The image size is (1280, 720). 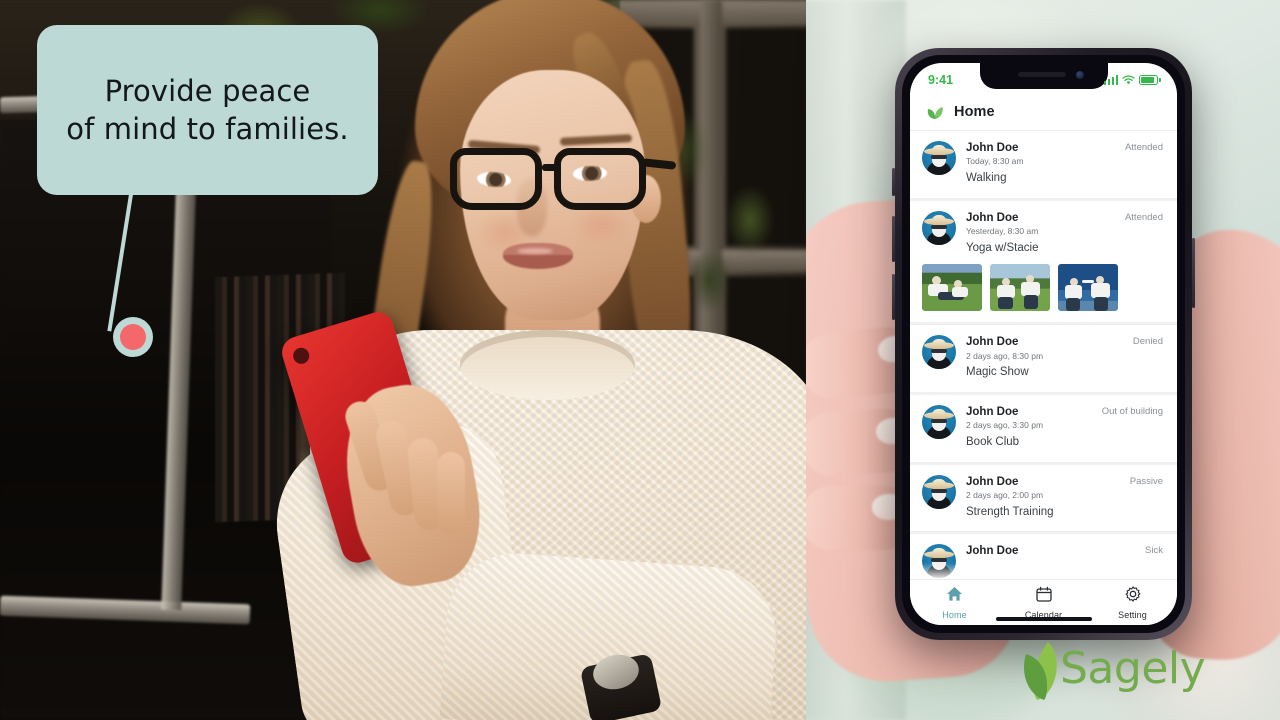 What do you see at coordinates (1043, 596) in the screenshot?
I see `calendar-icon` at bounding box center [1043, 596].